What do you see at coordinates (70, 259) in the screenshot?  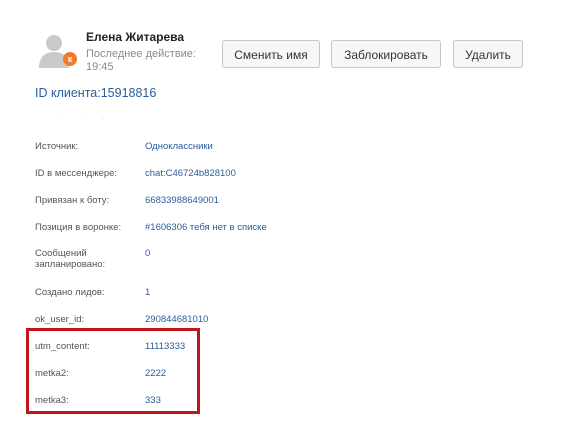 I see `field-label-scheduled-messages: Сообщений запланировано:` at bounding box center [70, 259].